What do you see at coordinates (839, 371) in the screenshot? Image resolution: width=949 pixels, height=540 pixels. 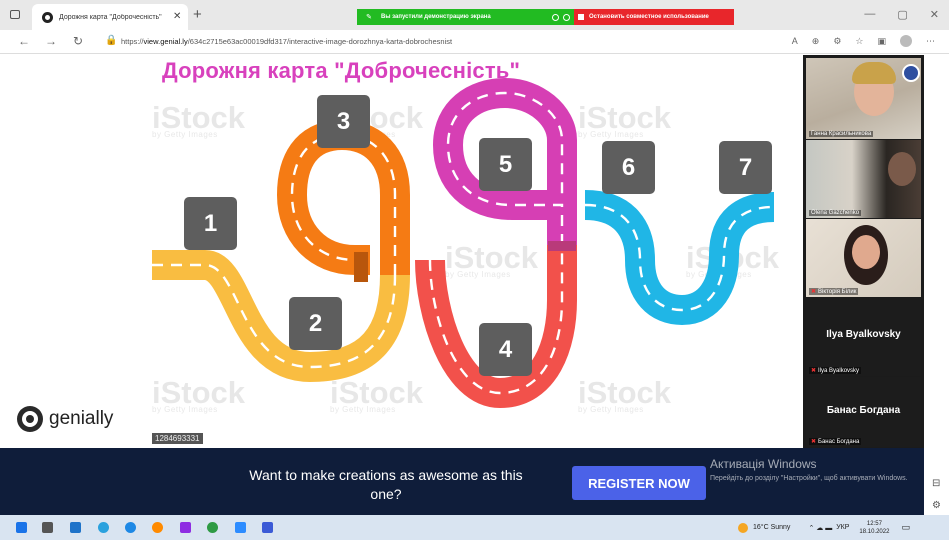 I see `participant-name-text: Ilya Byalkovsky` at bounding box center [839, 371].